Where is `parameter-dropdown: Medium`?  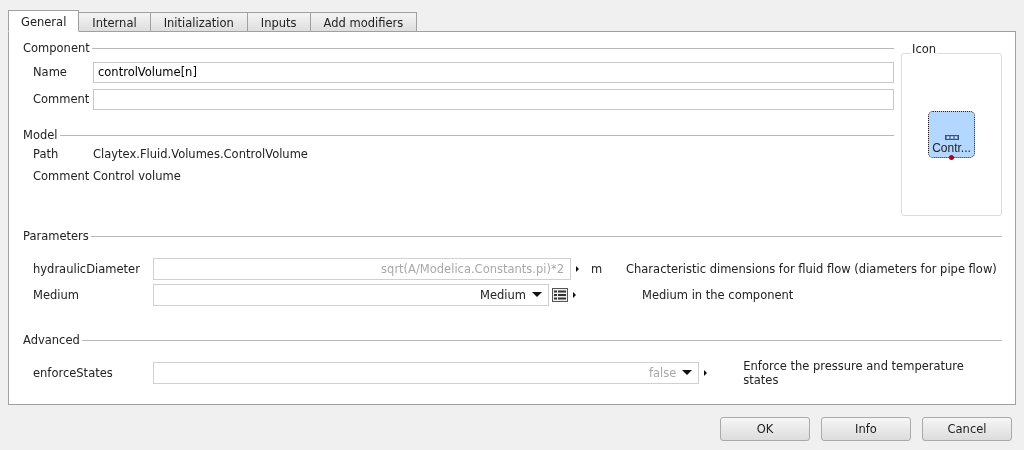
parameter-dropdown: Medium is located at coordinates (351, 294).